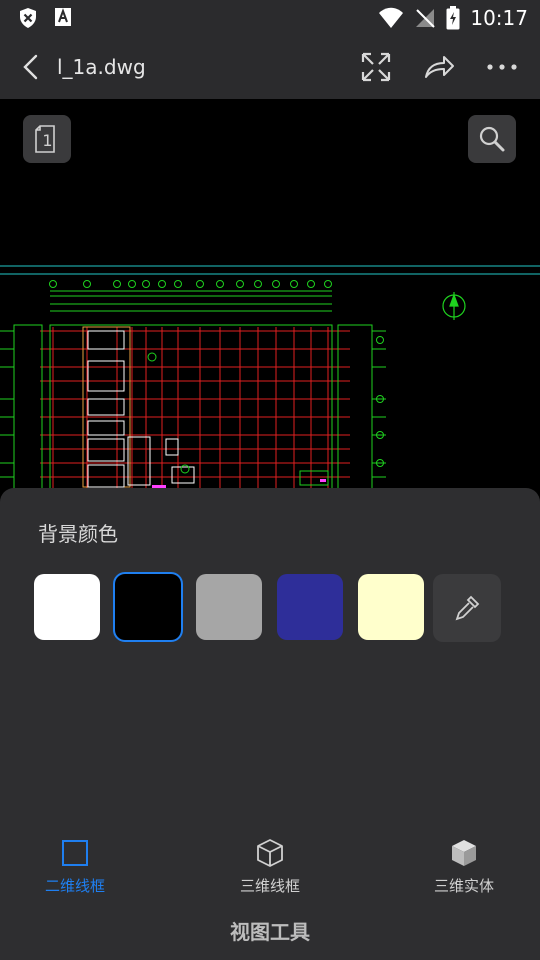 Image resolution: width=540 pixels, height=960 pixels. What do you see at coordinates (67, 607) in the screenshot?
I see `swatch-white` at bounding box center [67, 607].